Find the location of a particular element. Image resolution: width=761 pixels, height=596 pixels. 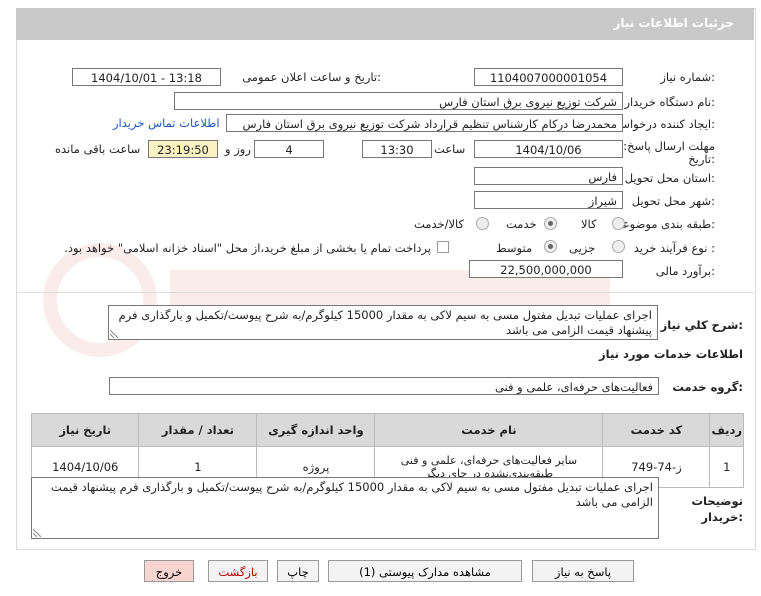

estimate-label: برآورد مالی: is located at coordinates (685, 271).